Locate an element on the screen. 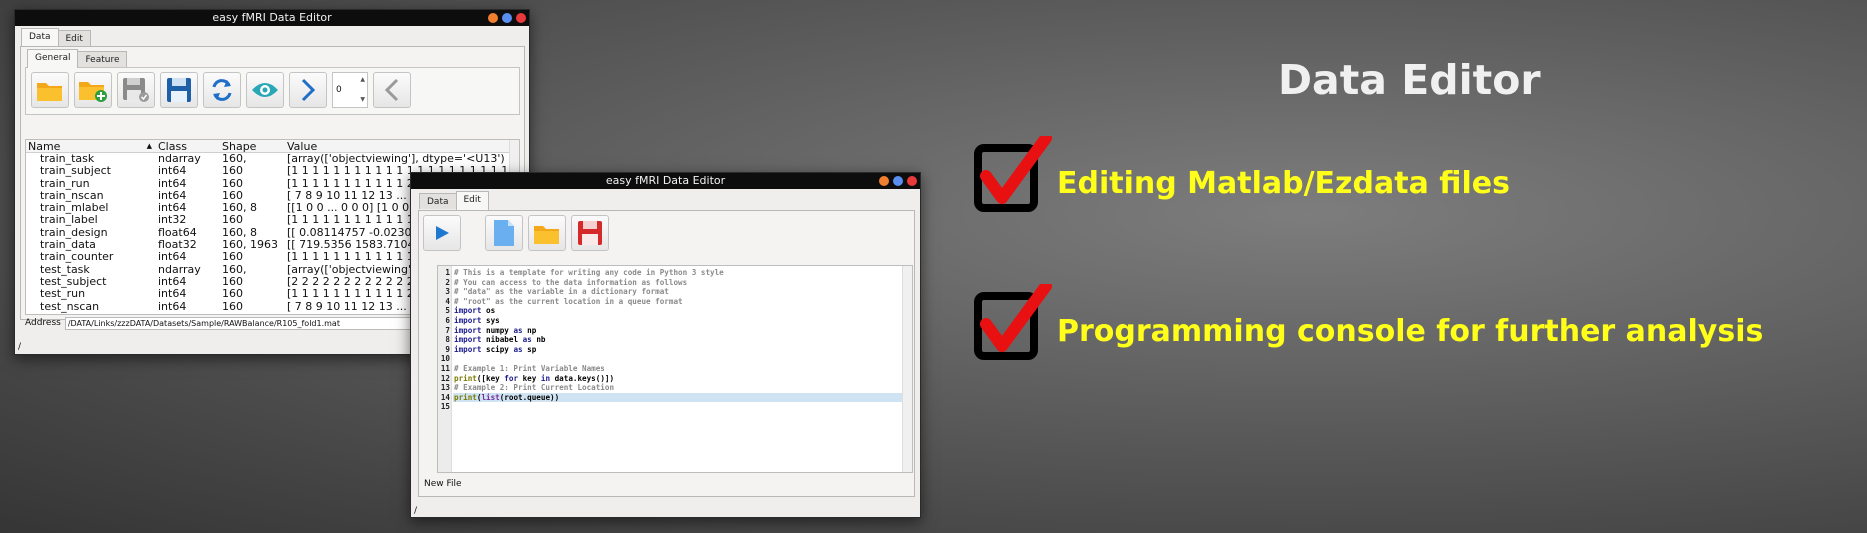 The height and width of the screenshot is (533, 1867). code-token: # Example 1: Print Variable Names is located at coordinates (529, 368).